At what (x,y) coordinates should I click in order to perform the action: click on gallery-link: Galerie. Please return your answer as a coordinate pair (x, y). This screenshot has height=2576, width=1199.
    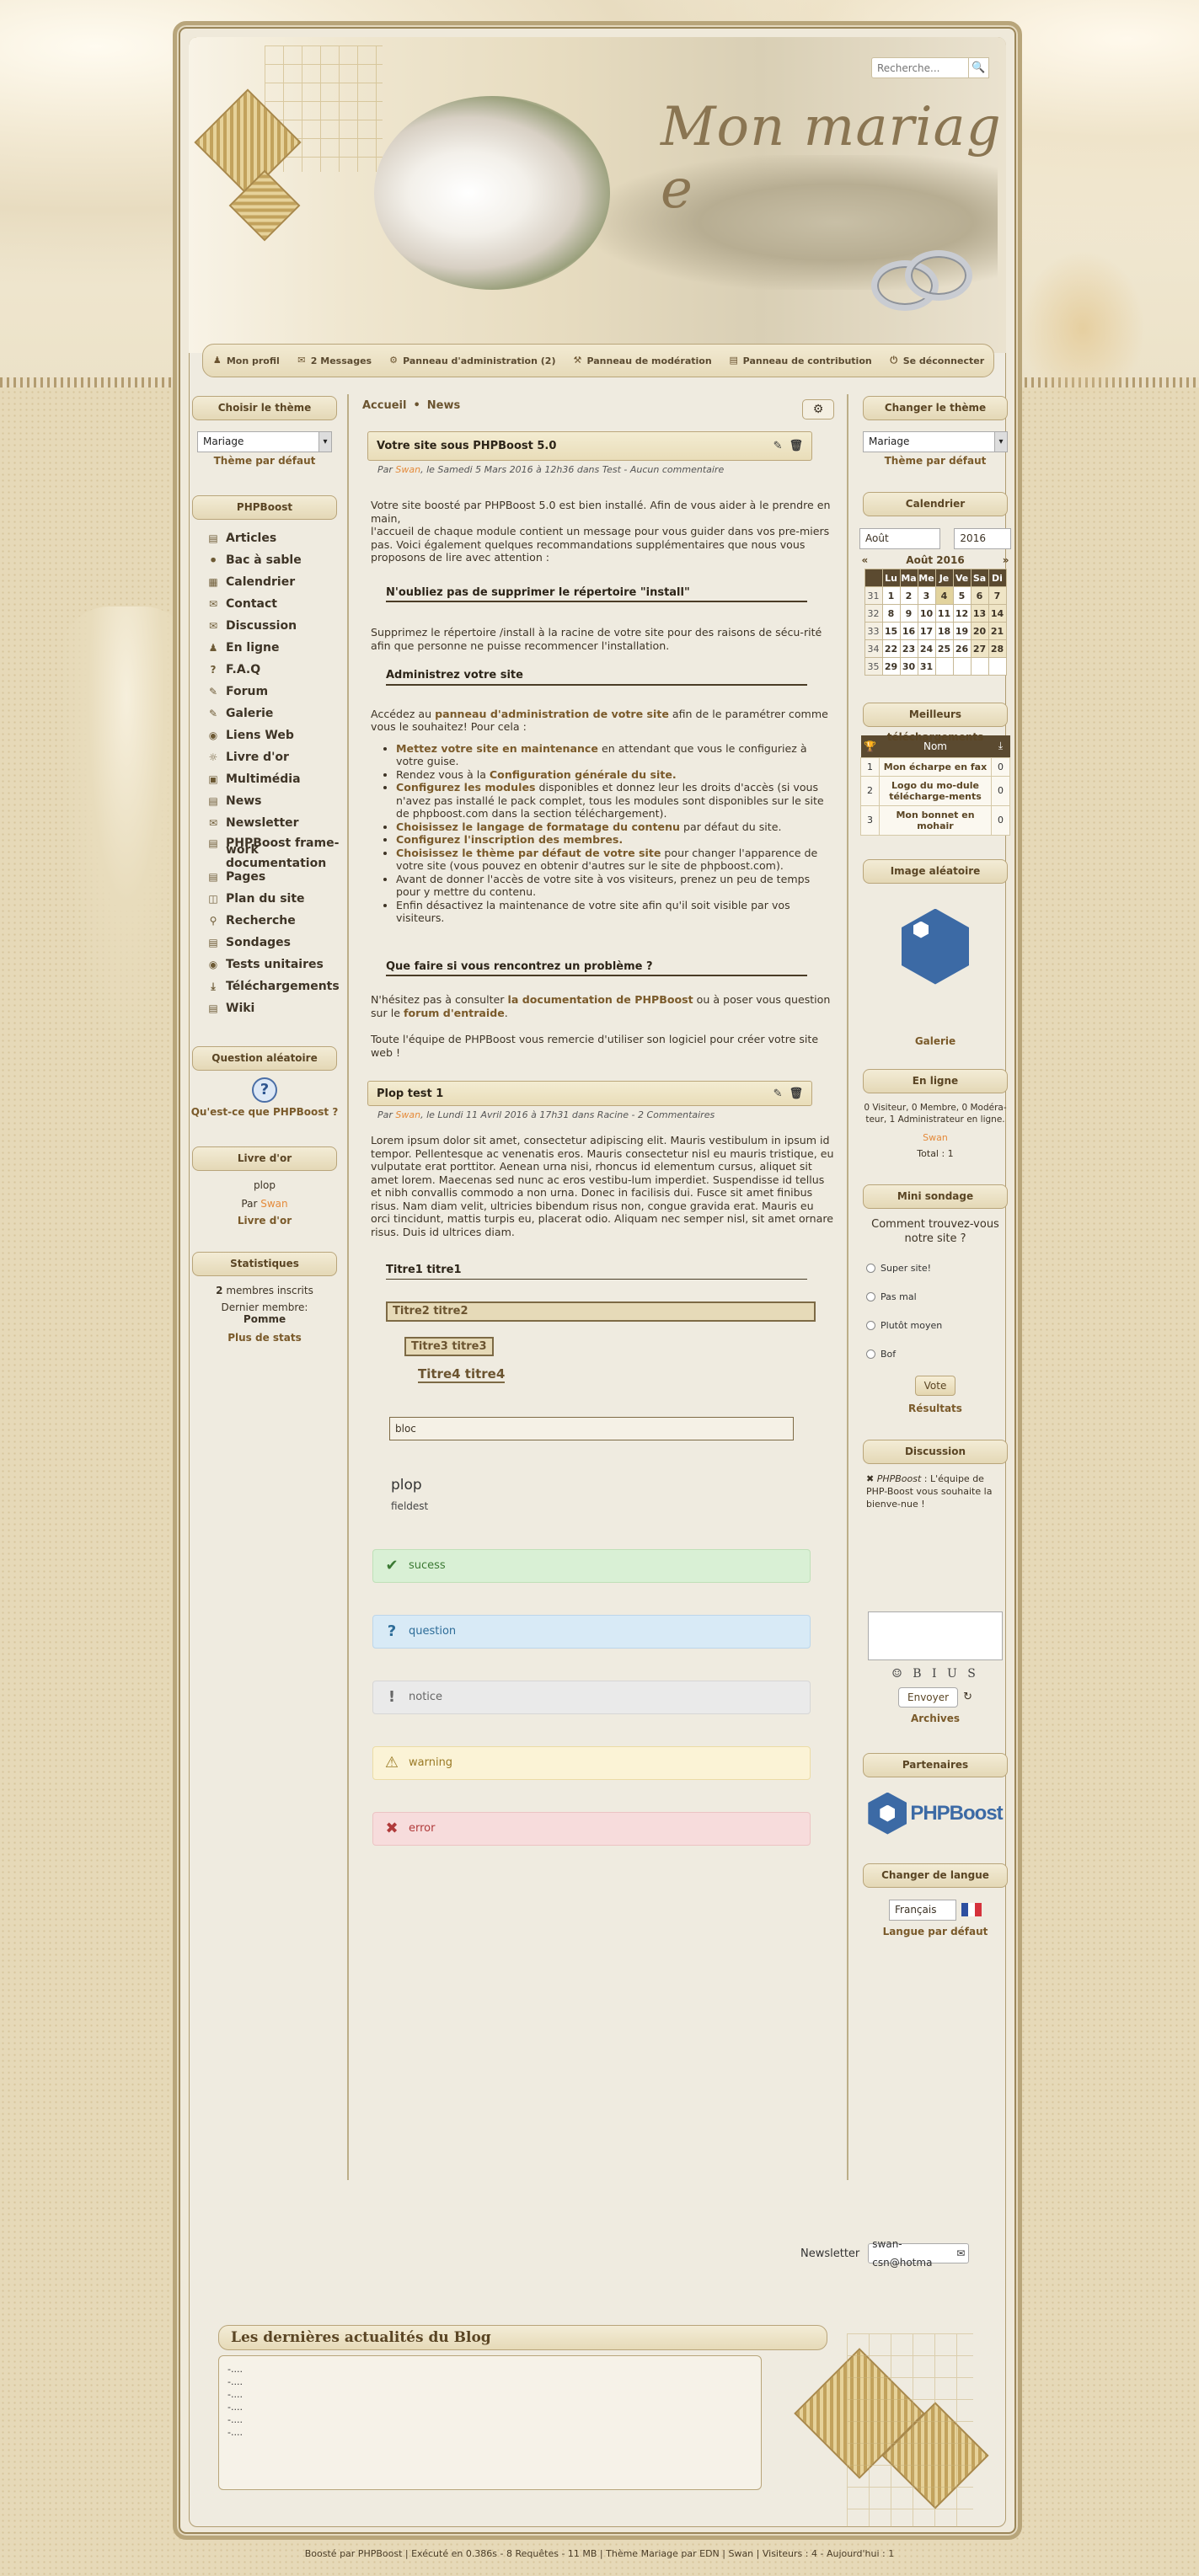
    Looking at the image, I should click on (935, 1041).